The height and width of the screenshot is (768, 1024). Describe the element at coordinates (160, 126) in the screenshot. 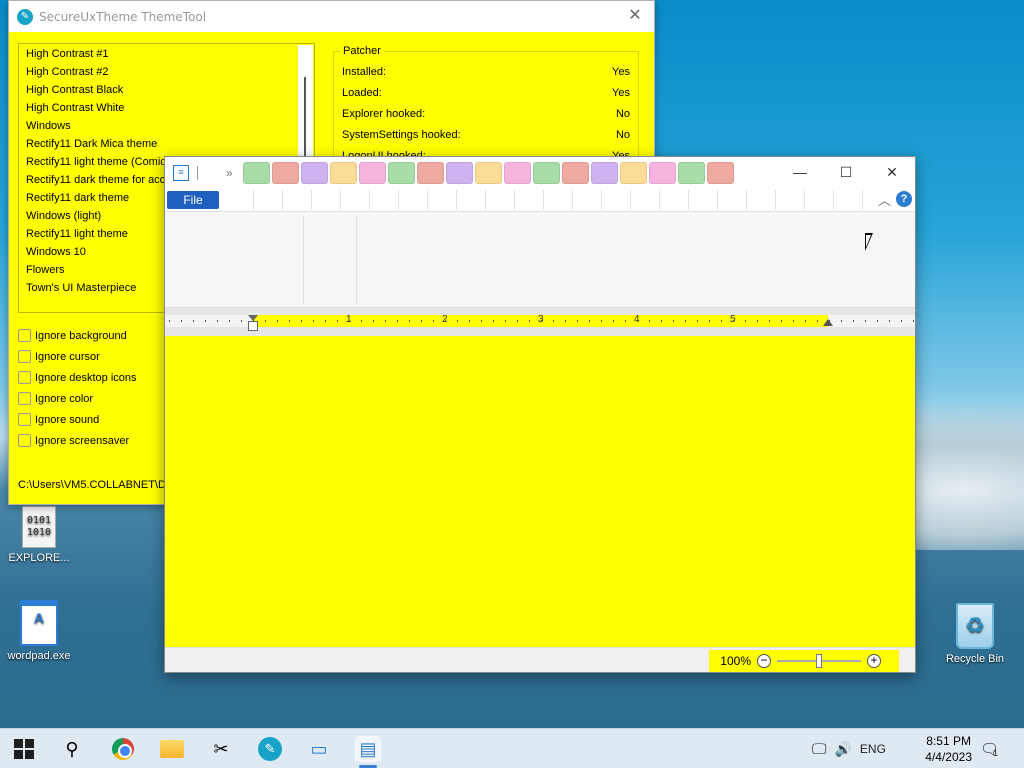

I see `theme-list-item: Windows` at that location.